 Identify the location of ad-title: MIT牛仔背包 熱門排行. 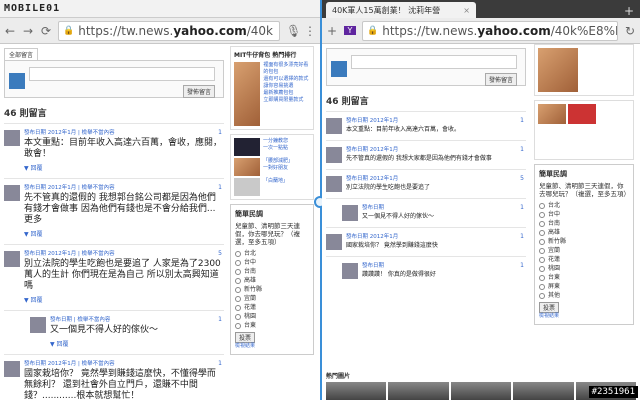
(265, 55).